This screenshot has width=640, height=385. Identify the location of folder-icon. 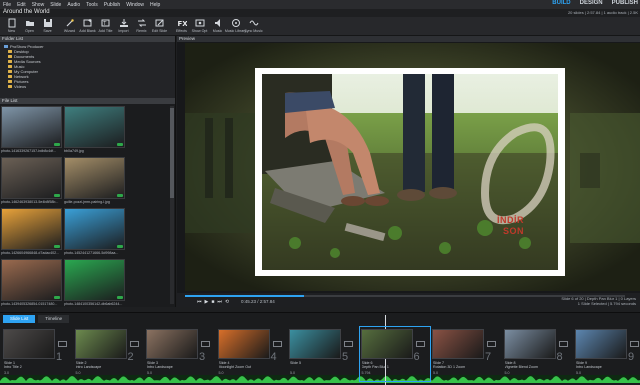
(6, 46).